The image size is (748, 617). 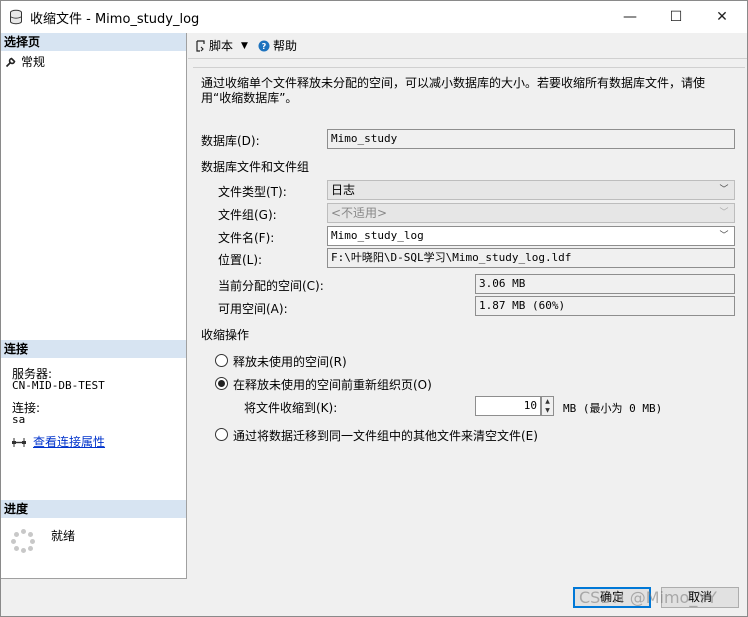 I want to click on chevron-down-icon: ▼, so click(x=244, y=45).